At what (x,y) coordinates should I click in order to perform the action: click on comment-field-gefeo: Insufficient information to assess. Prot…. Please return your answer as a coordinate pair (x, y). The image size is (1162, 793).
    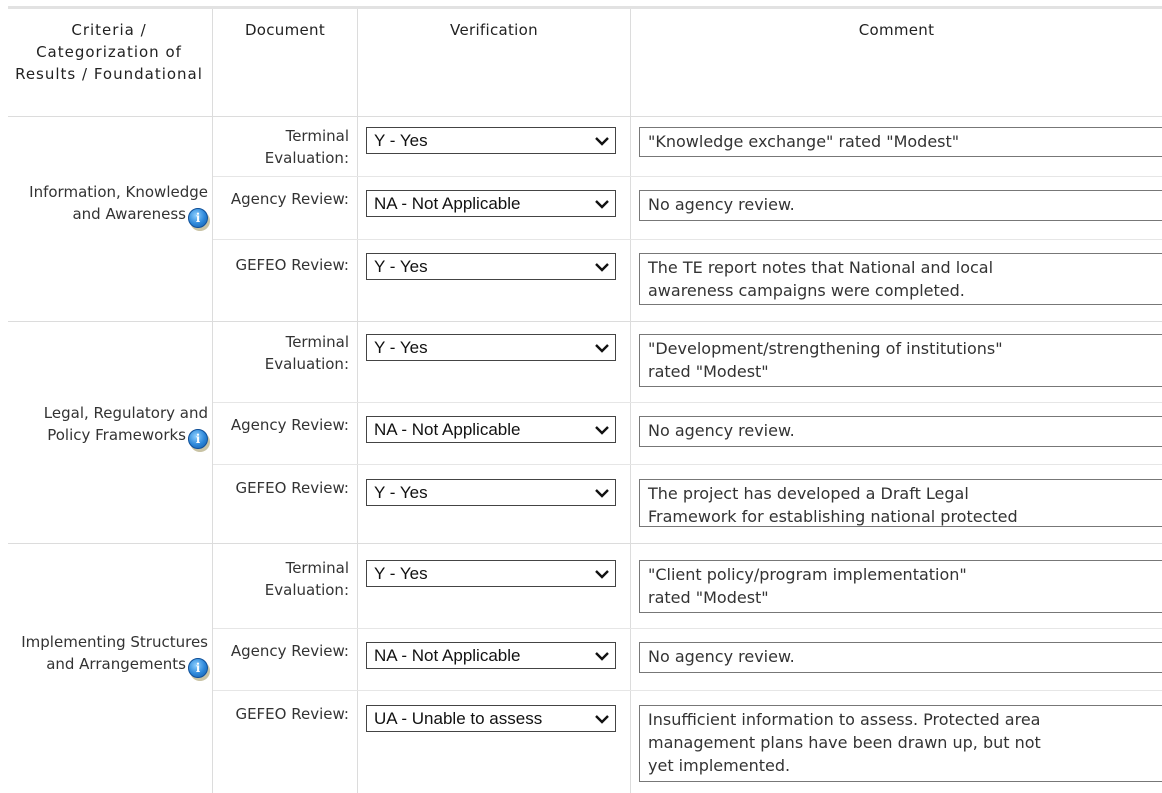
    Looking at the image, I should click on (900, 743).